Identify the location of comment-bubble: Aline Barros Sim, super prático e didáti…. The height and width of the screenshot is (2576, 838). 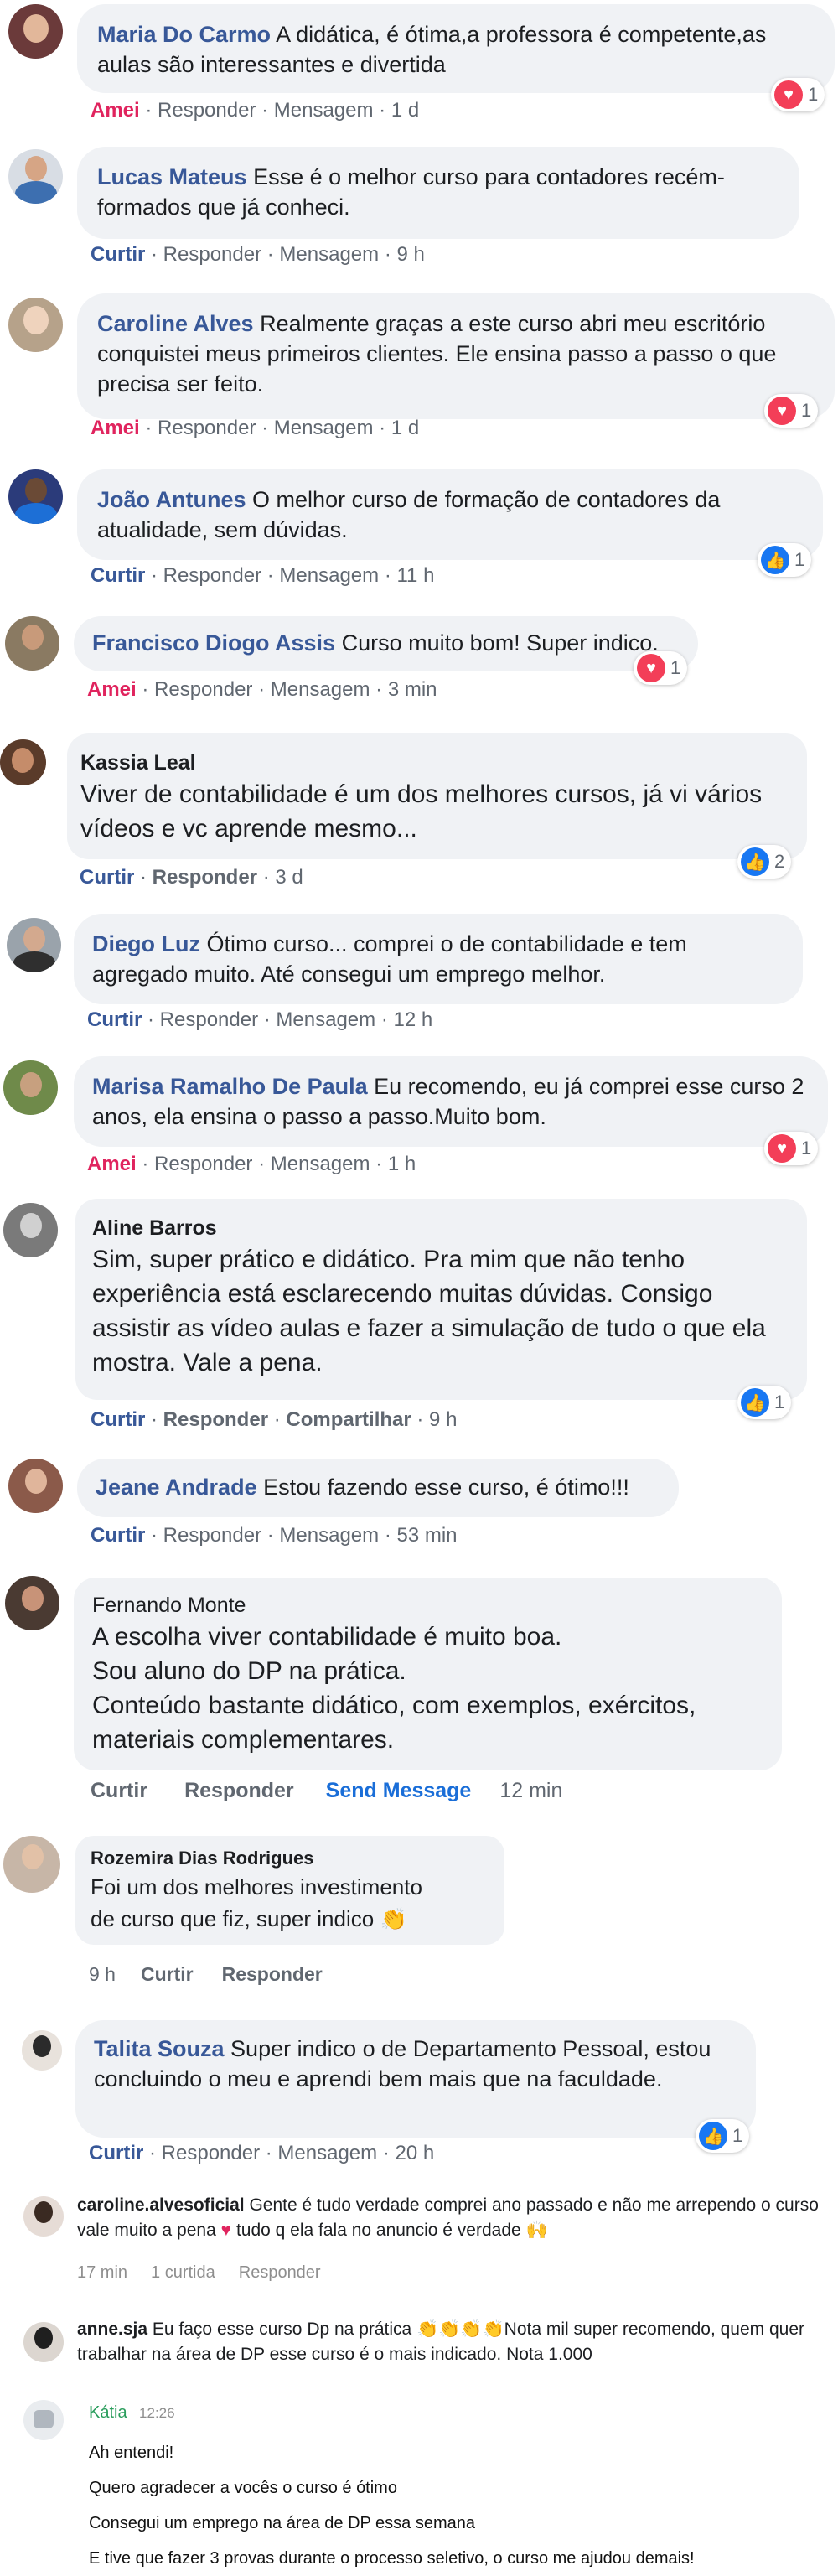
(441, 1299).